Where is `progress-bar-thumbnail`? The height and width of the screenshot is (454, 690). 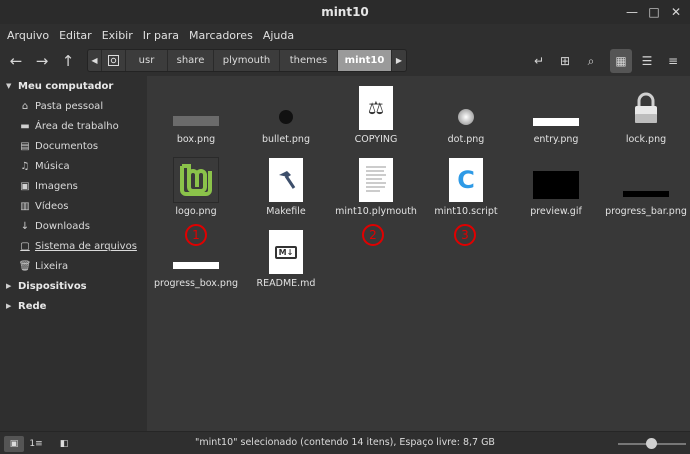 progress-bar-thumbnail is located at coordinates (646, 194).